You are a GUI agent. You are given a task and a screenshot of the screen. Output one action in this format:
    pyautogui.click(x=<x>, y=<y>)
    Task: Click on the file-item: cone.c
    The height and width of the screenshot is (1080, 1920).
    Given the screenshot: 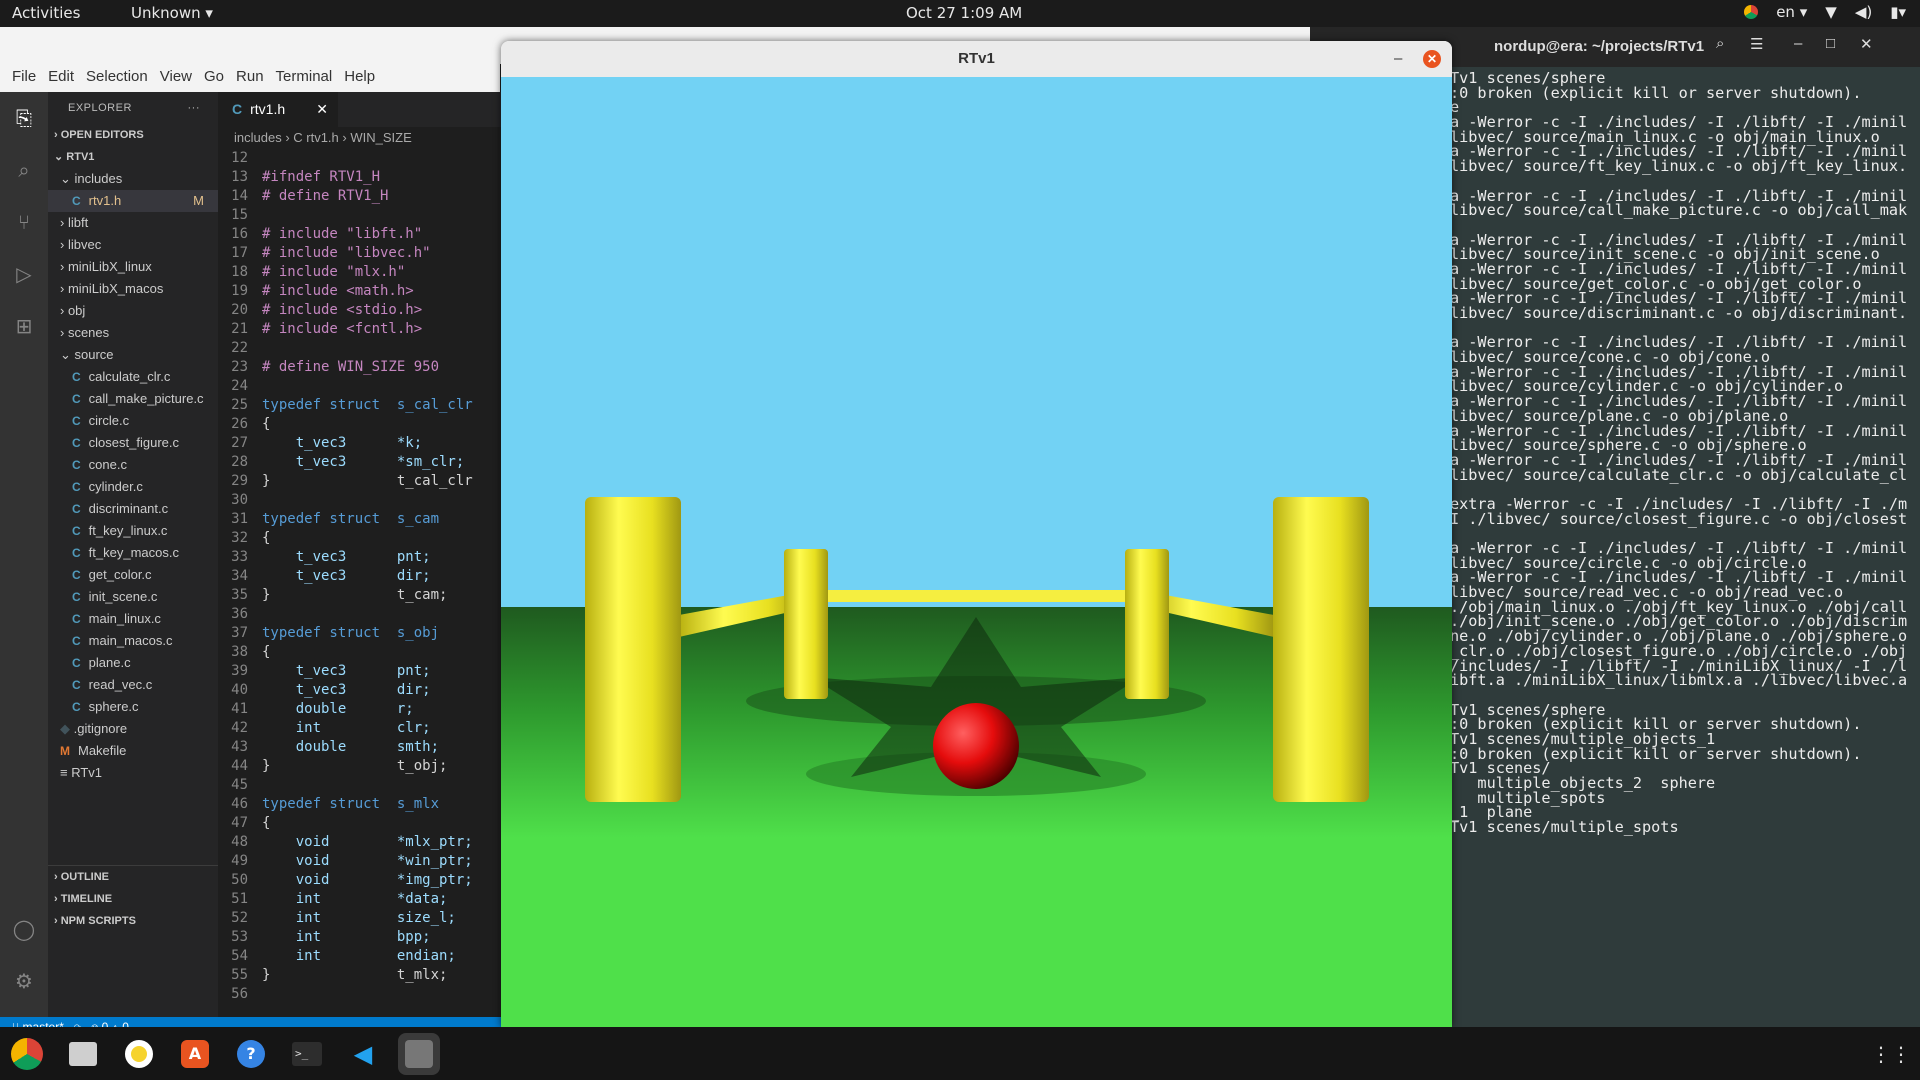 What is the action you would take?
    pyautogui.click(x=133, y=465)
    